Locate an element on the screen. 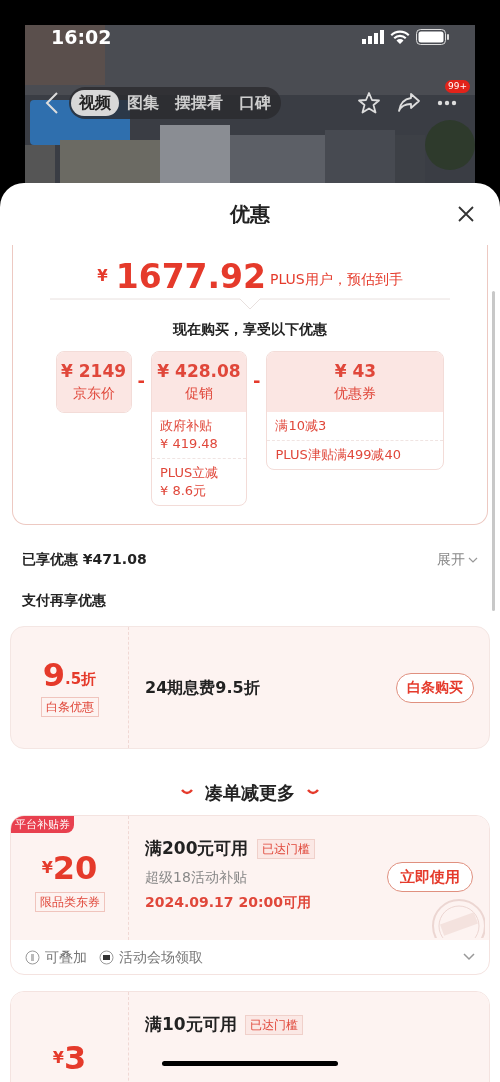  breakdown-amount: ¥ 2149 is located at coordinates (94, 371).